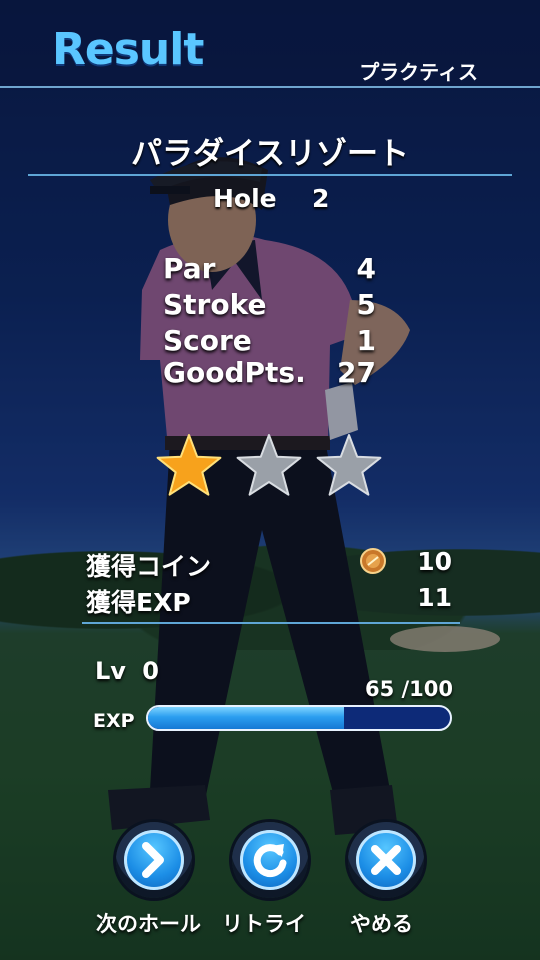 This screenshot has height=960, width=540. Describe the element at coordinates (234, 372) in the screenshot. I see `stat-label-goodpts: GoodPts.` at that location.